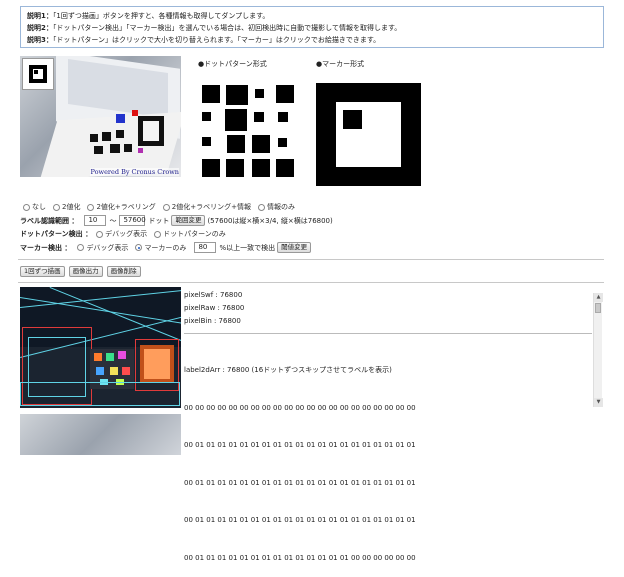 The height and width of the screenshot is (577, 624). Describe the element at coordinates (188, 220) in the screenshot. I see `range-change-button: 範囲変更` at that location.